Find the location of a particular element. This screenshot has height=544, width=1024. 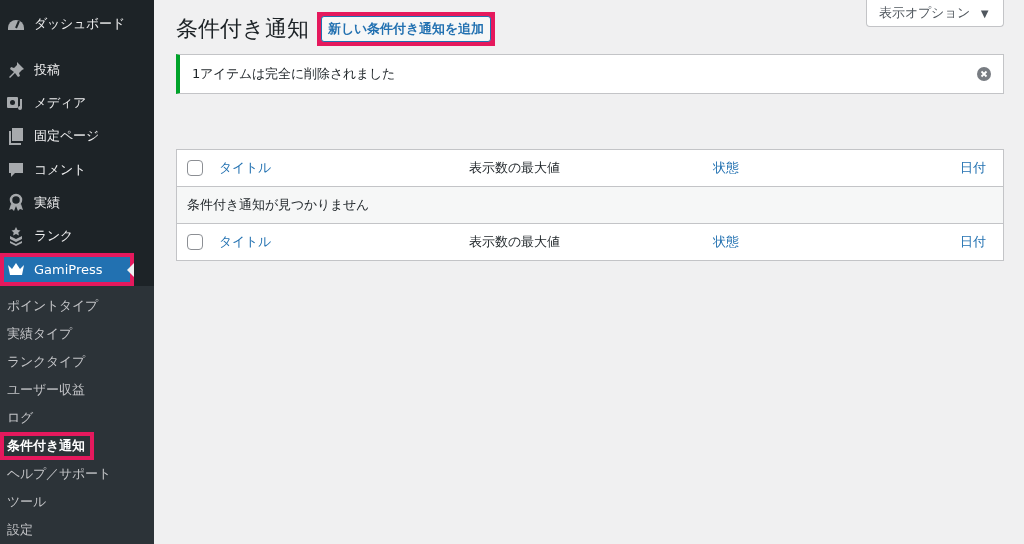

sidebar-item: コメント is located at coordinates (77, 170).